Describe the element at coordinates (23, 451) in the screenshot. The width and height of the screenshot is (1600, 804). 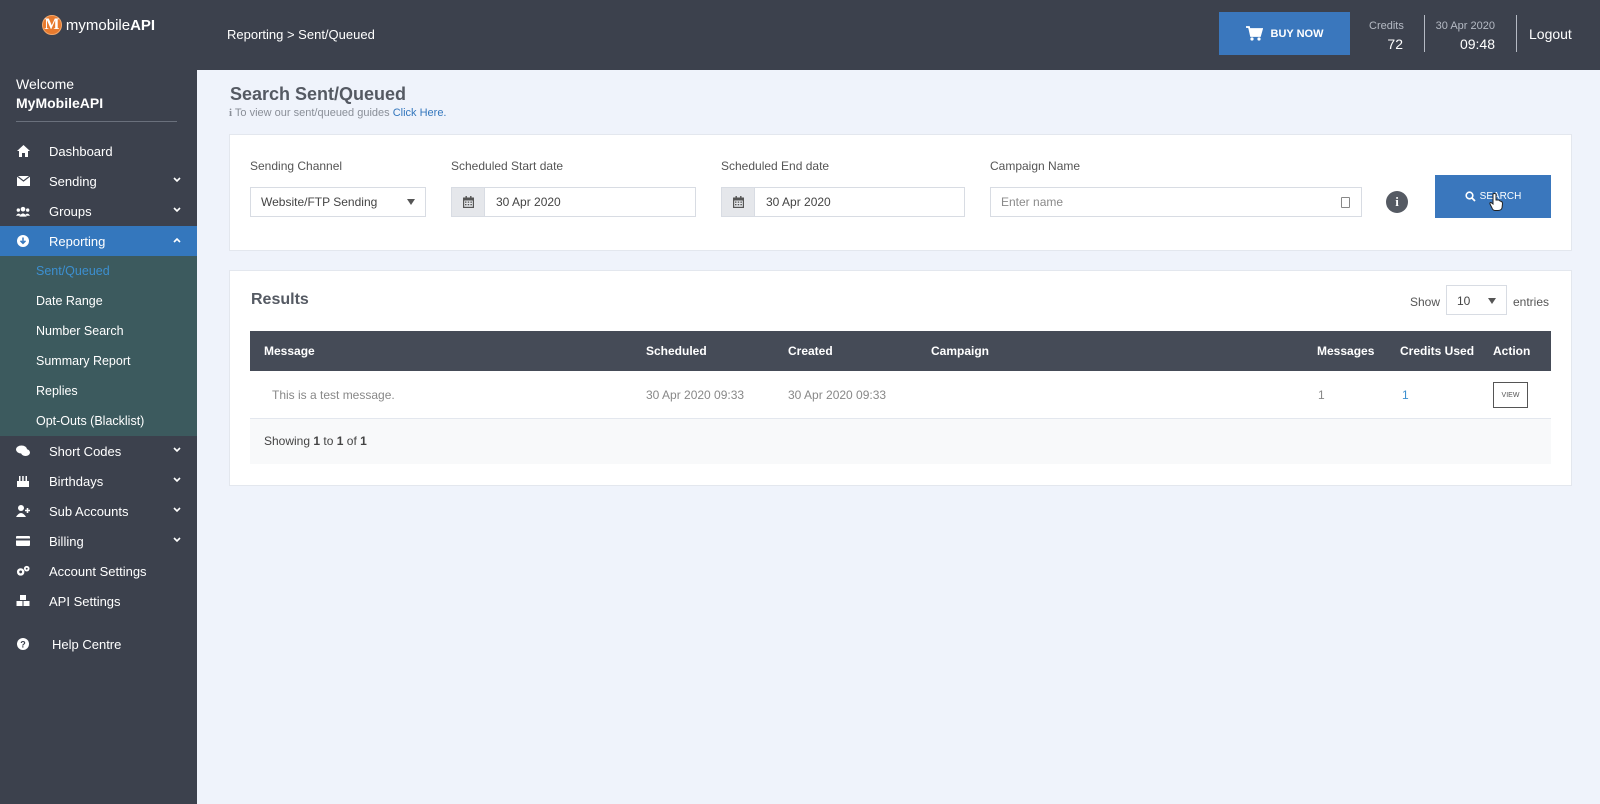
I see `chat-icon` at that location.